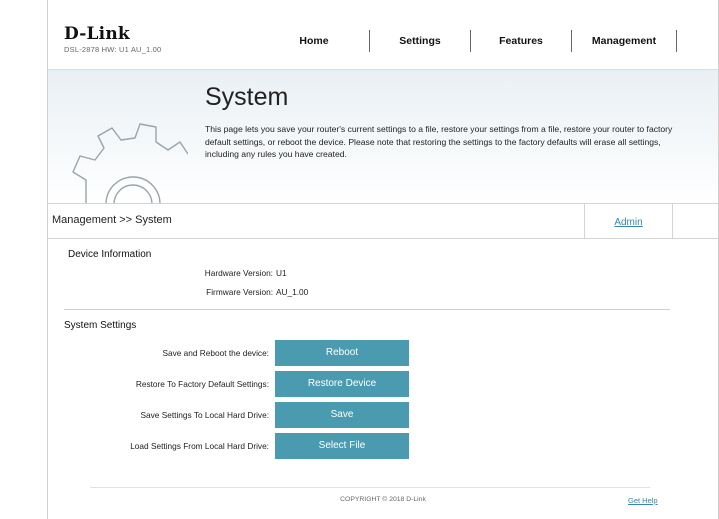  What do you see at coordinates (367, 309) in the screenshot?
I see `section-divider` at bounding box center [367, 309].